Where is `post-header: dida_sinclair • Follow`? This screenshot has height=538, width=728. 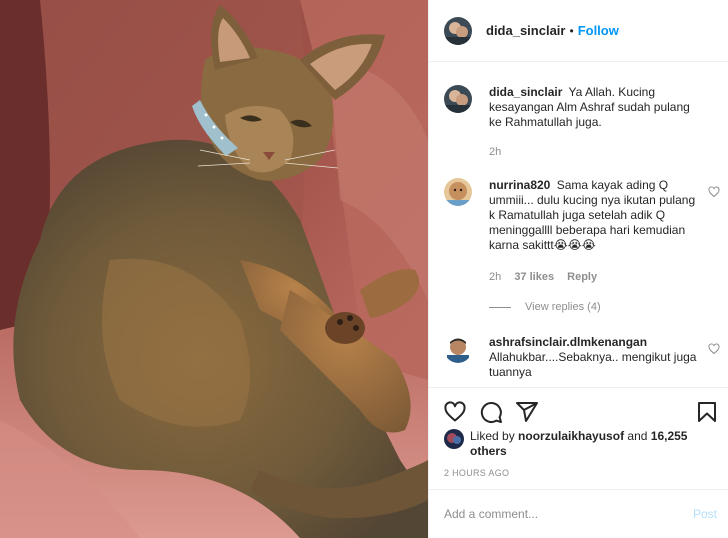
post-header: dida_sinclair • Follow is located at coordinates (578, 31).